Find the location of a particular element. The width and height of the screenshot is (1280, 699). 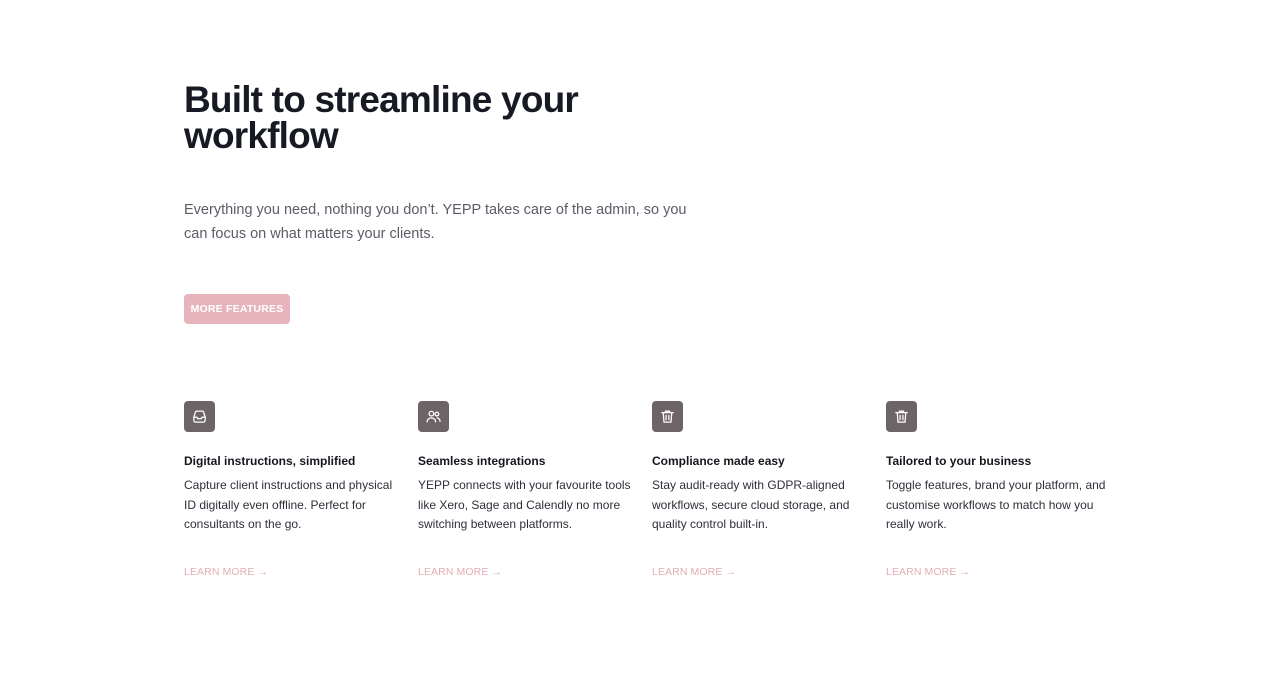

users-icon is located at coordinates (433, 416).